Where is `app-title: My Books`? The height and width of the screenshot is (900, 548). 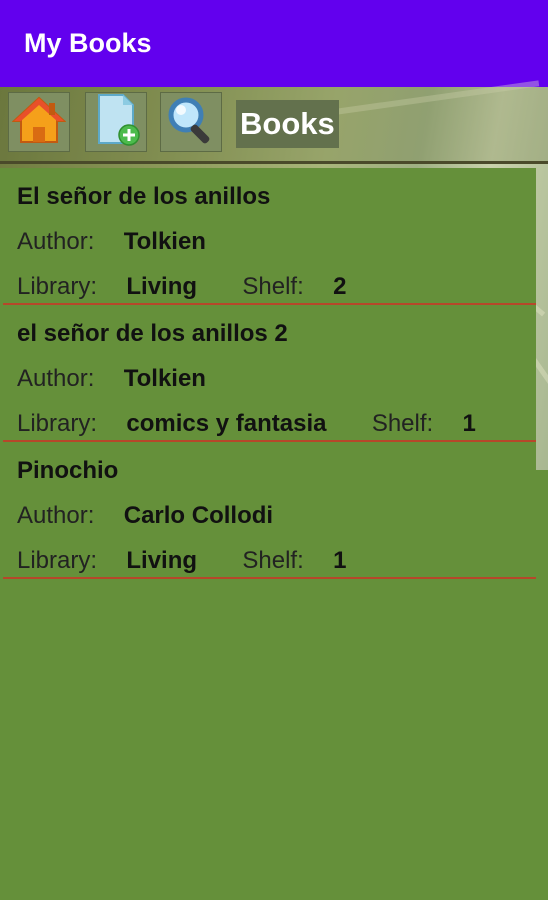 app-title: My Books is located at coordinates (88, 43).